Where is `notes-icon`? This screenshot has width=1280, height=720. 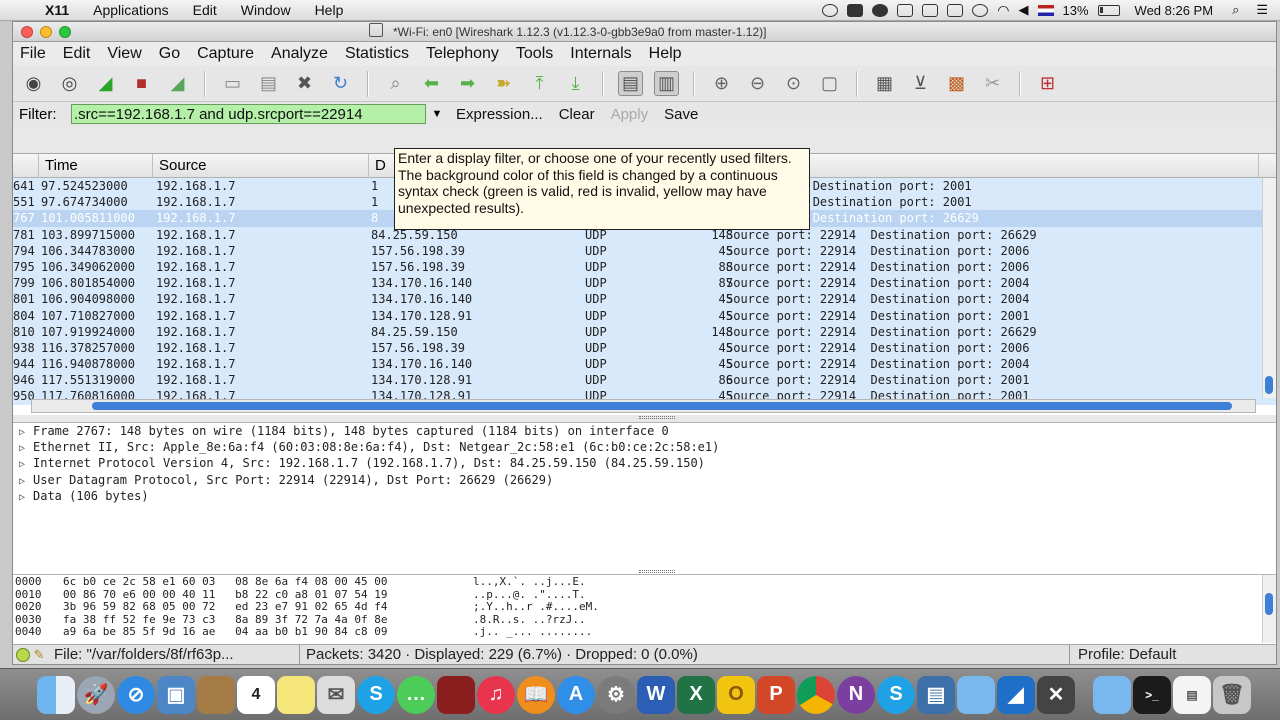 notes-icon is located at coordinates (216, 694).